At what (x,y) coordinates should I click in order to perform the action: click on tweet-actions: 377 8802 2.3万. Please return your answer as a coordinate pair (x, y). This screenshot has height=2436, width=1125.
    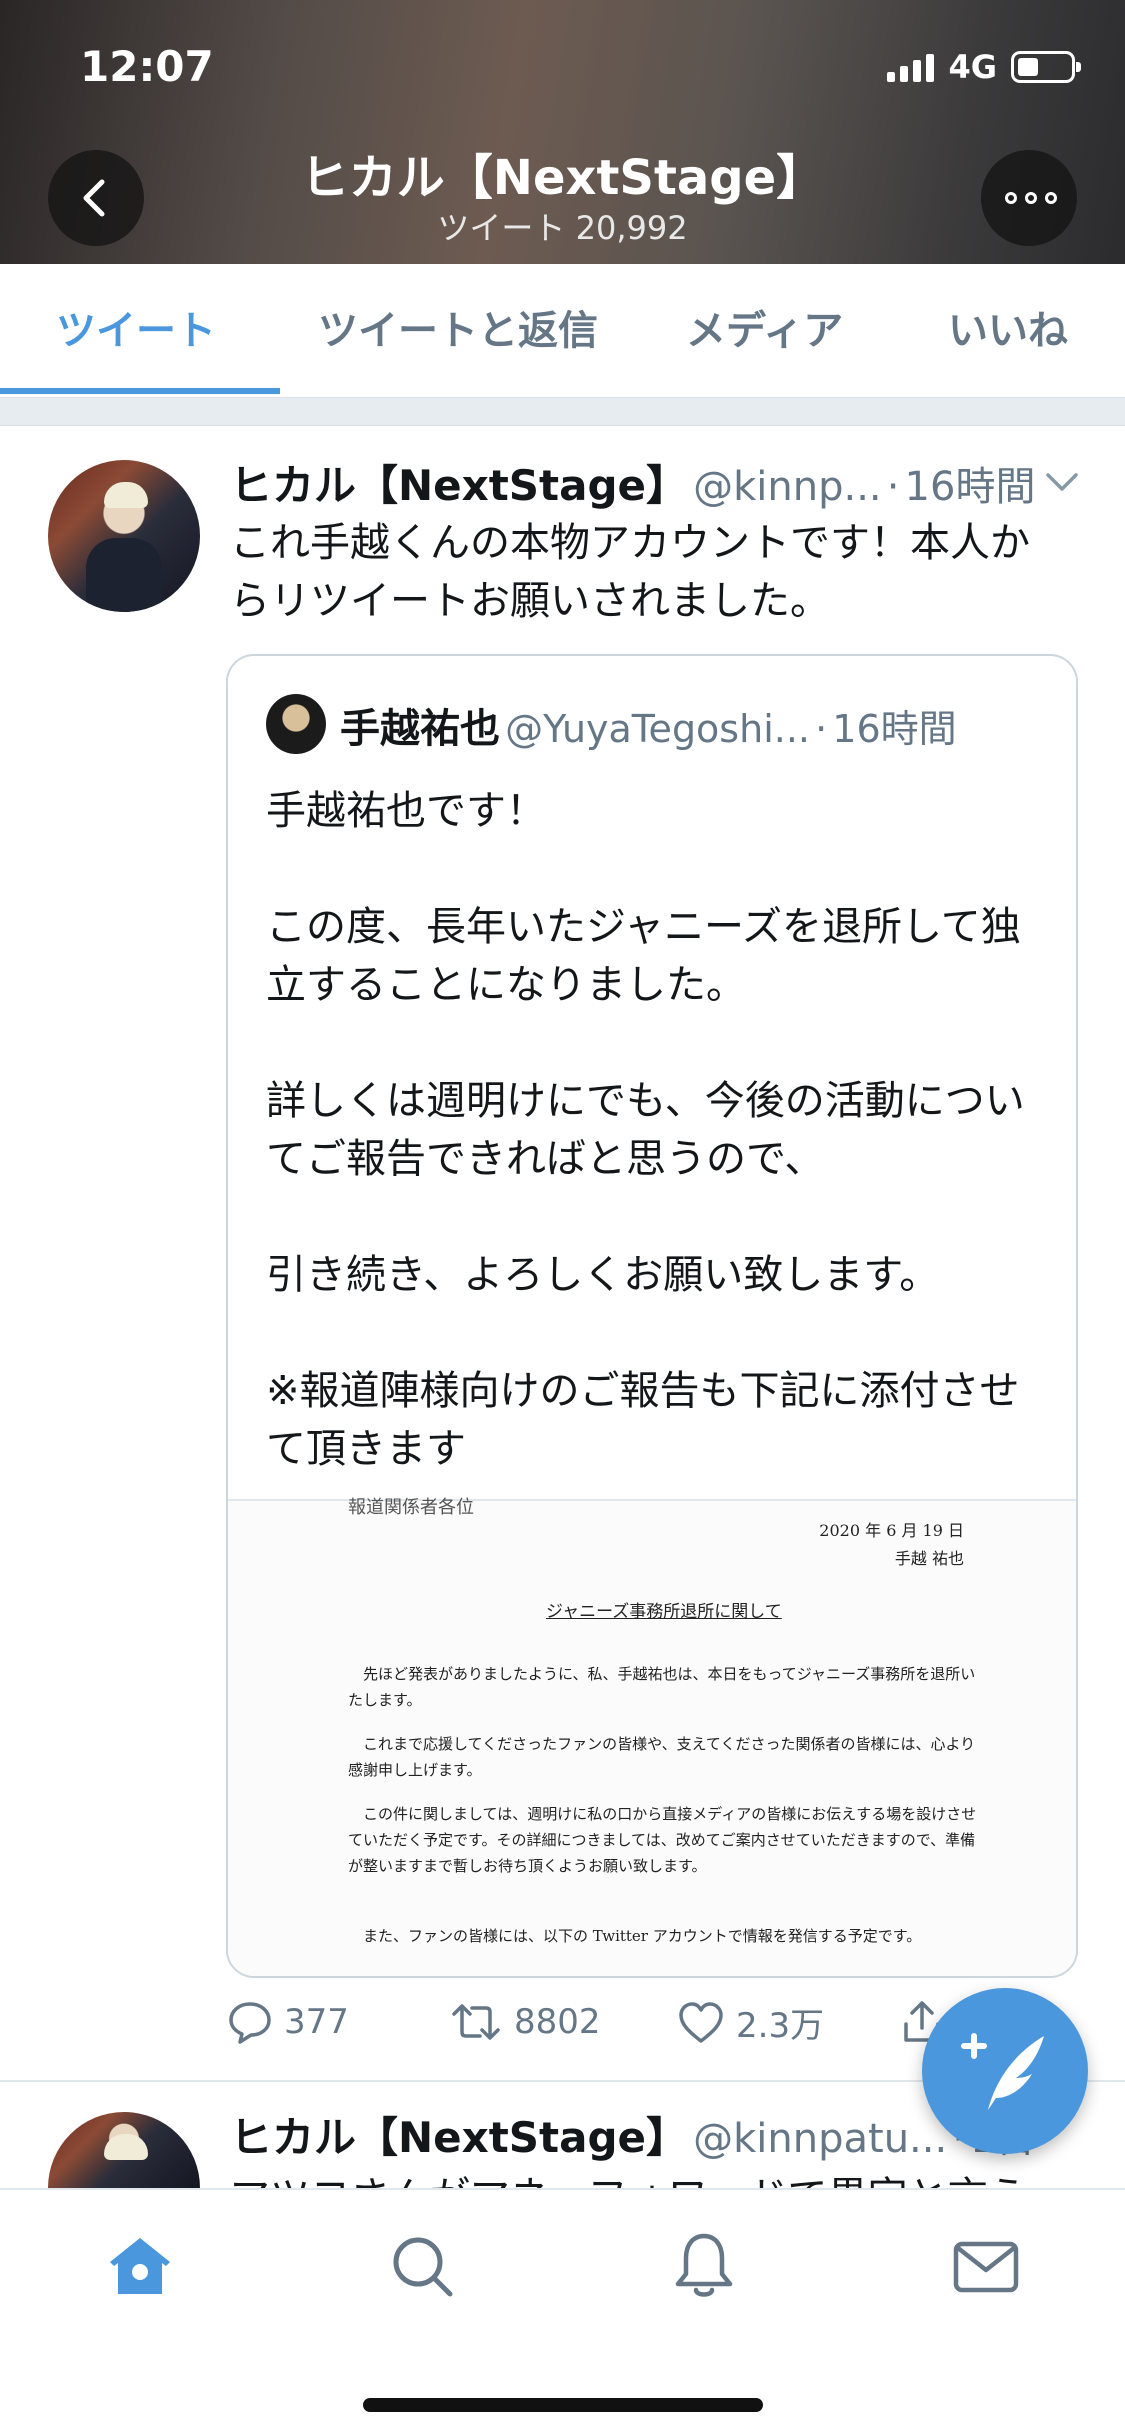
    Looking at the image, I should click on (626, 2028).